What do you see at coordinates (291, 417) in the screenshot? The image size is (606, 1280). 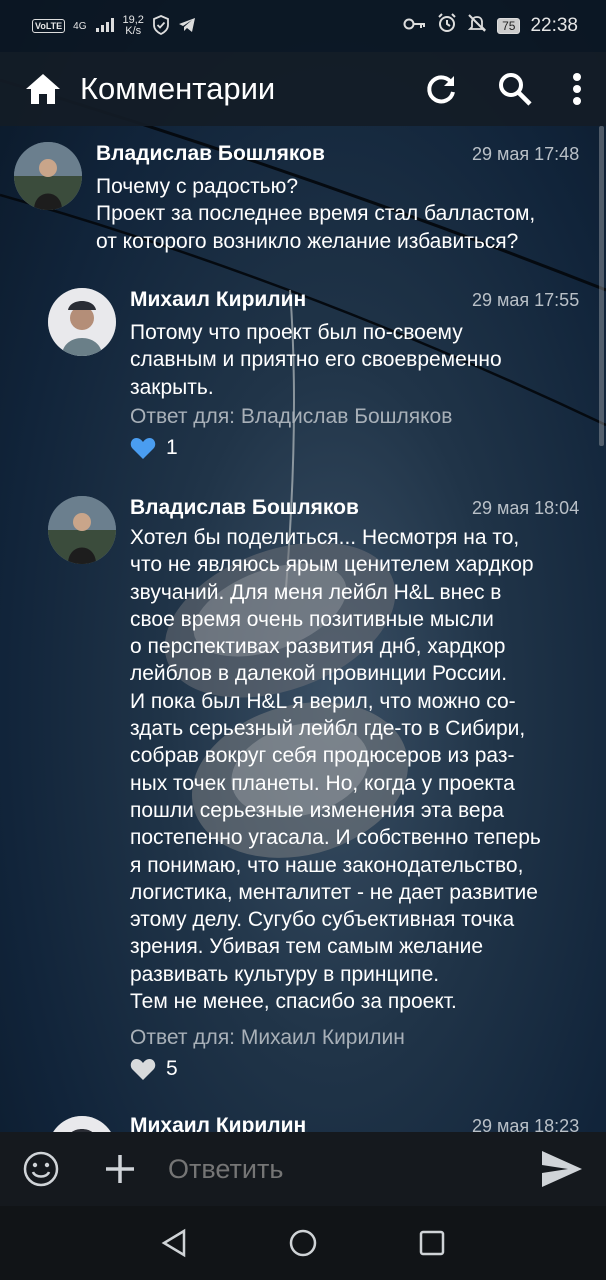 I see `reply-to-label: Ответ для: Владислав Бошляков` at bounding box center [291, 417].